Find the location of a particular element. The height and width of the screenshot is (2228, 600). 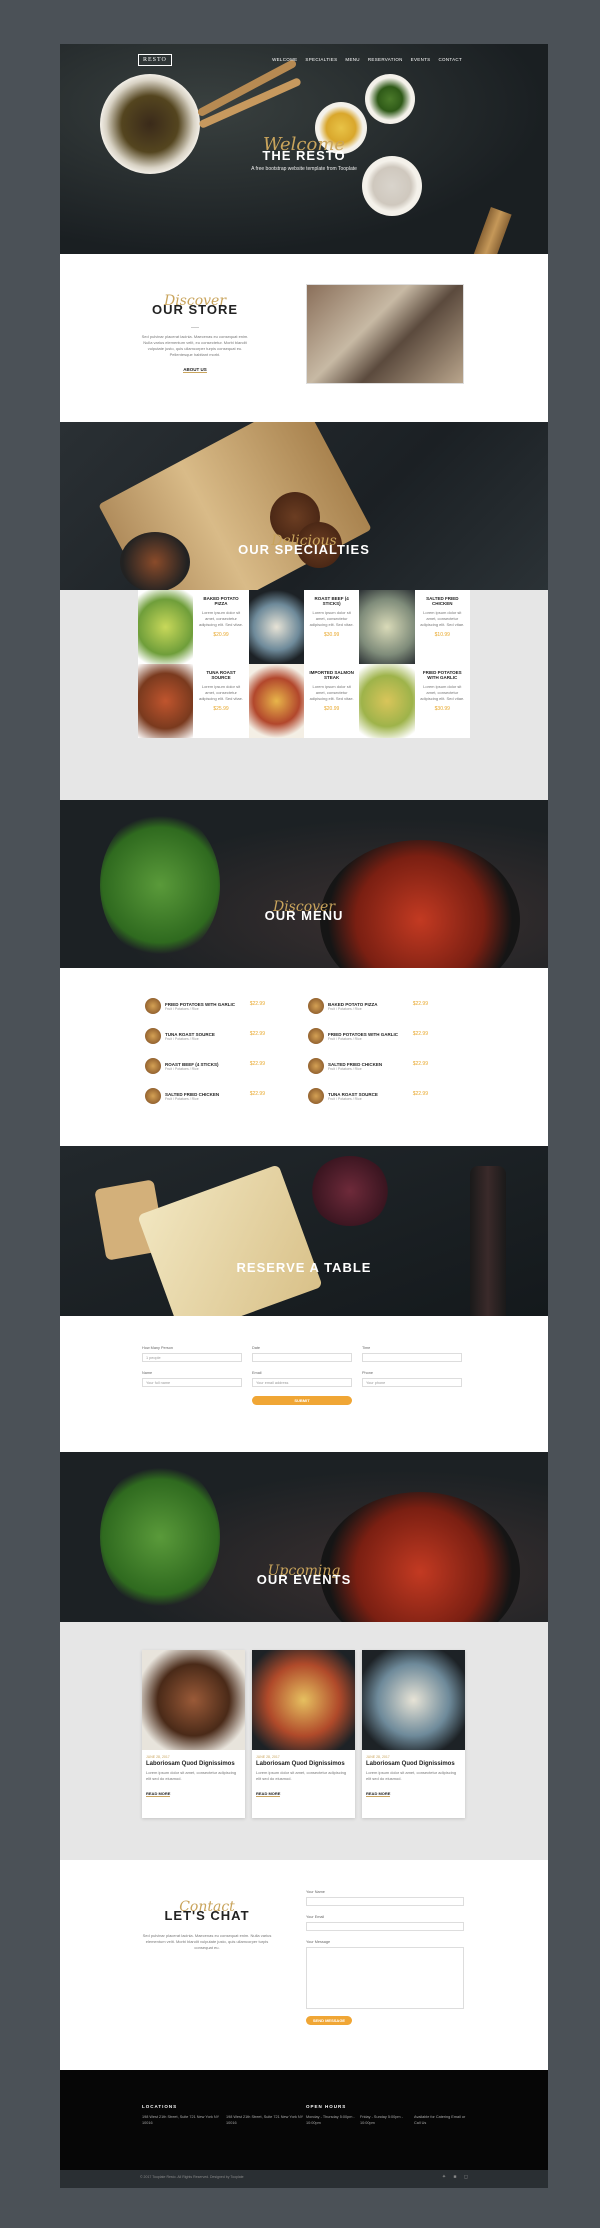

nav-item-welcome: WELCOME is located at coordinates (284, 59).